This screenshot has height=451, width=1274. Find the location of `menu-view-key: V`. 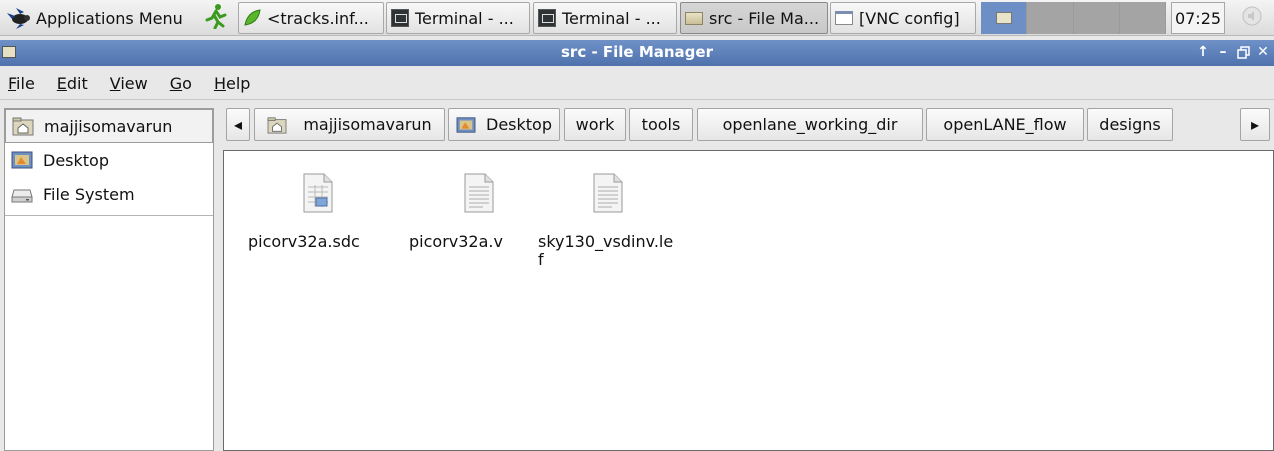

menu-view-key: V is located at coordinates (115, 83).